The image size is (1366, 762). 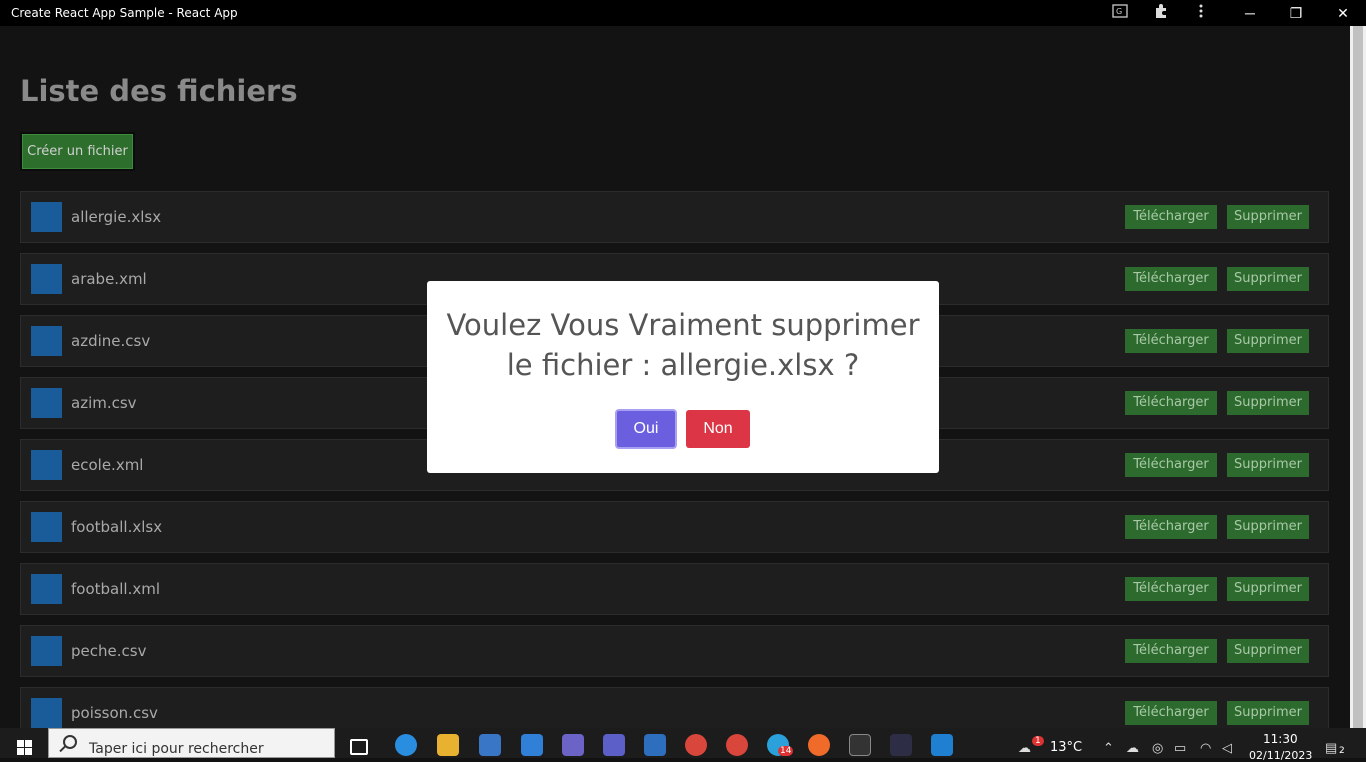 What do you see at coordinates (490, 745) in the screenshot?
I see `store-icon` at bounding box center [490, 745].